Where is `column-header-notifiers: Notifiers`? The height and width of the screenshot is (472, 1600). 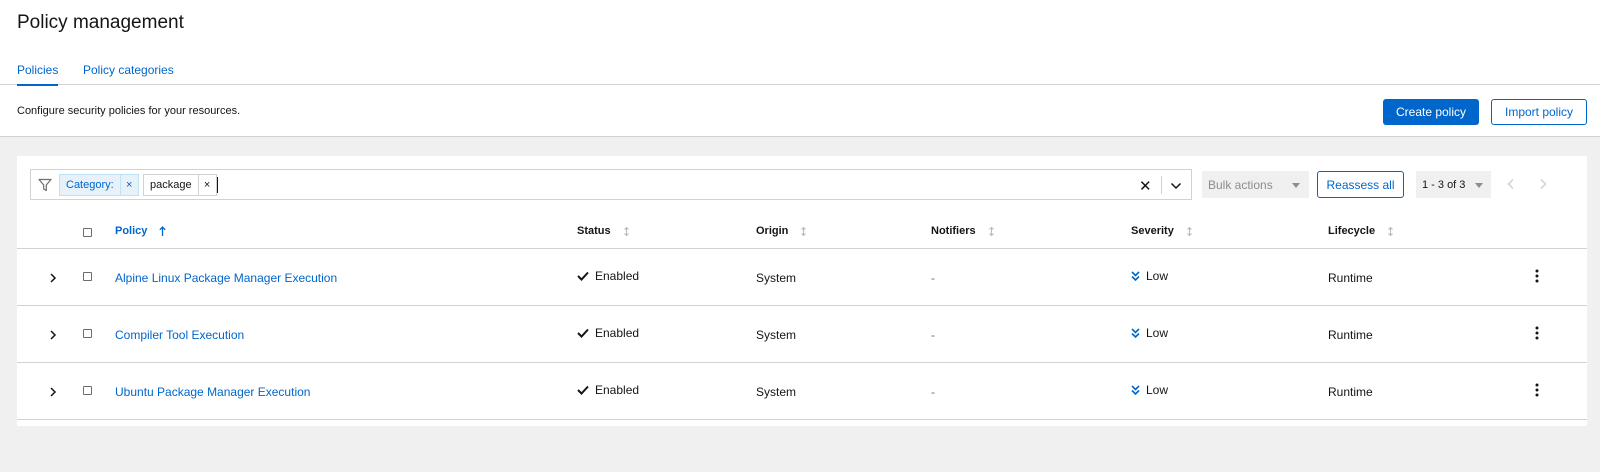
column-header-notifiers: Notifiers is located at coordinates (963, 231).